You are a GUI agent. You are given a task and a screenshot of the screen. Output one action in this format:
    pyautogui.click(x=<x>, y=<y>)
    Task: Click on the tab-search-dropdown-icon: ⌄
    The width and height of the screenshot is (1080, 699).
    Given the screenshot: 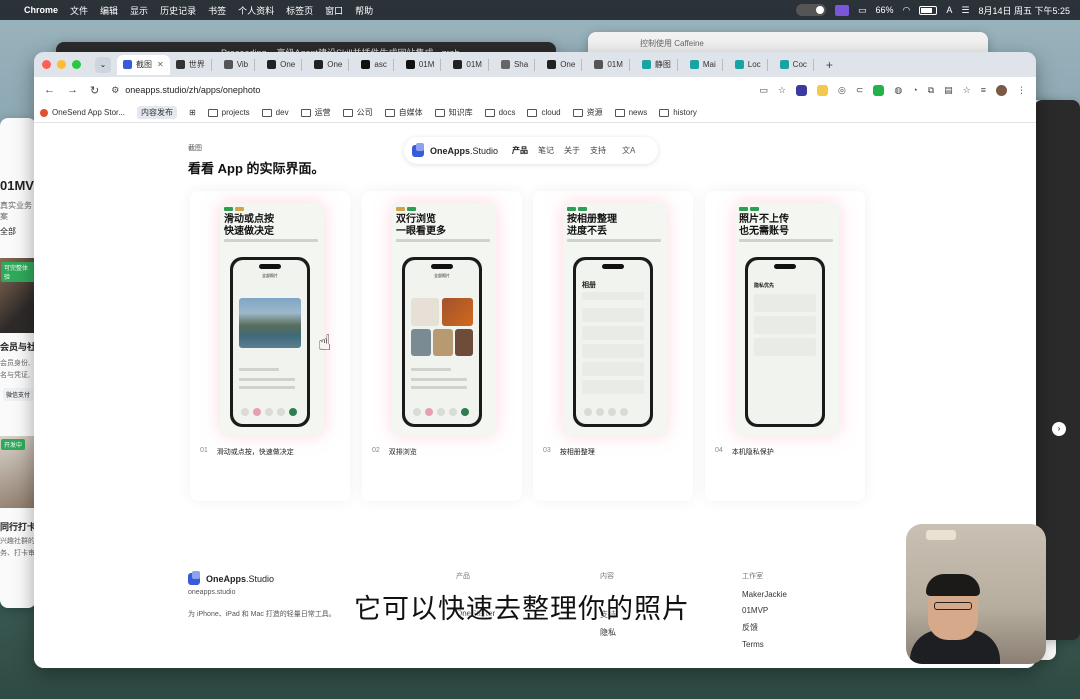 What is the action you would take?
    pyautogui.click(x=103, y=64)
    